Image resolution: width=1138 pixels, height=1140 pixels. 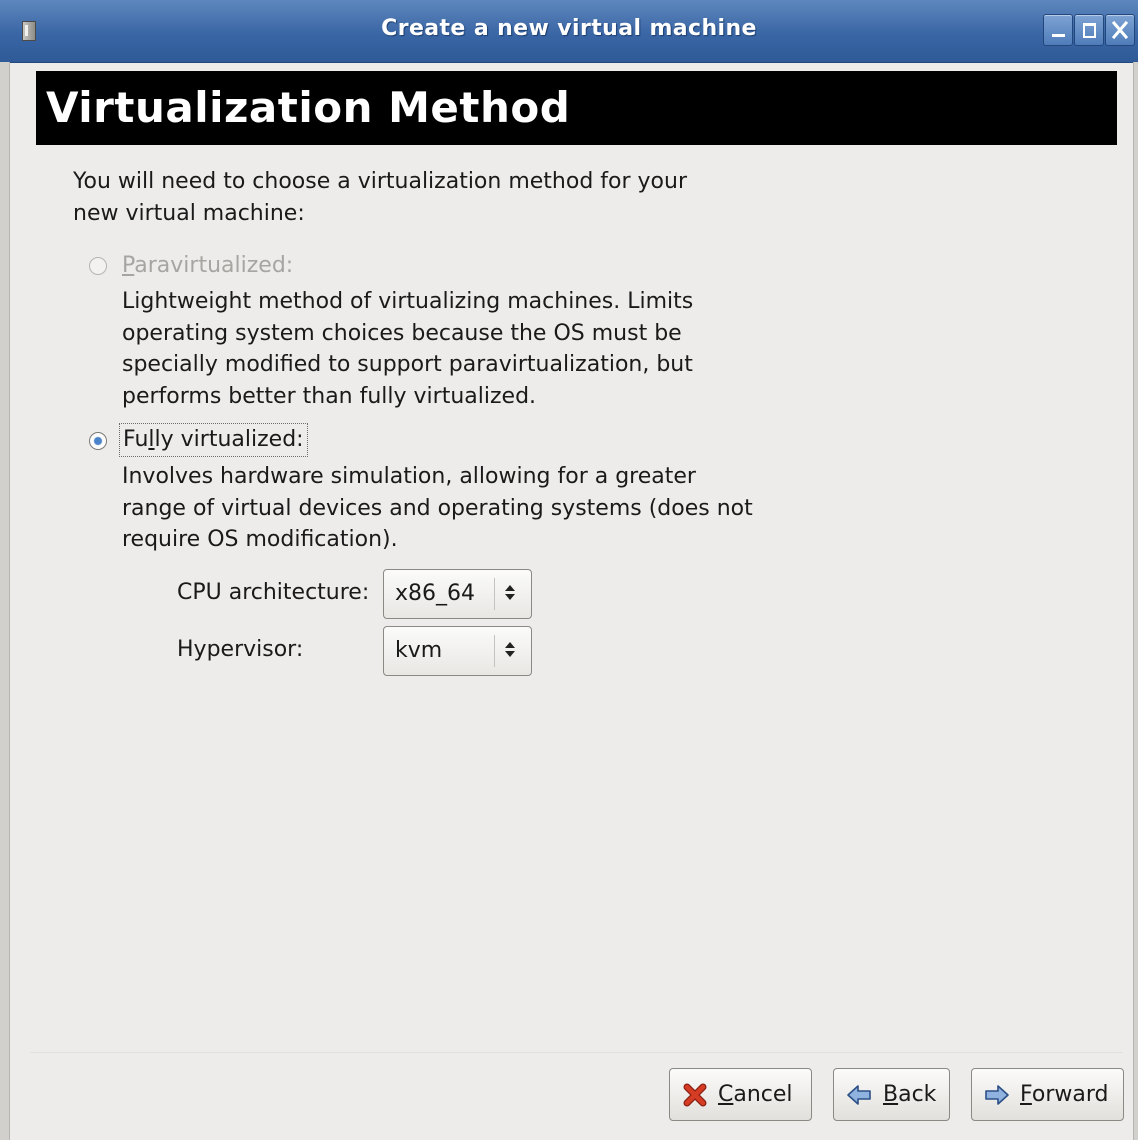 I want to click on window-frame-left, so click(x=5, y=601).